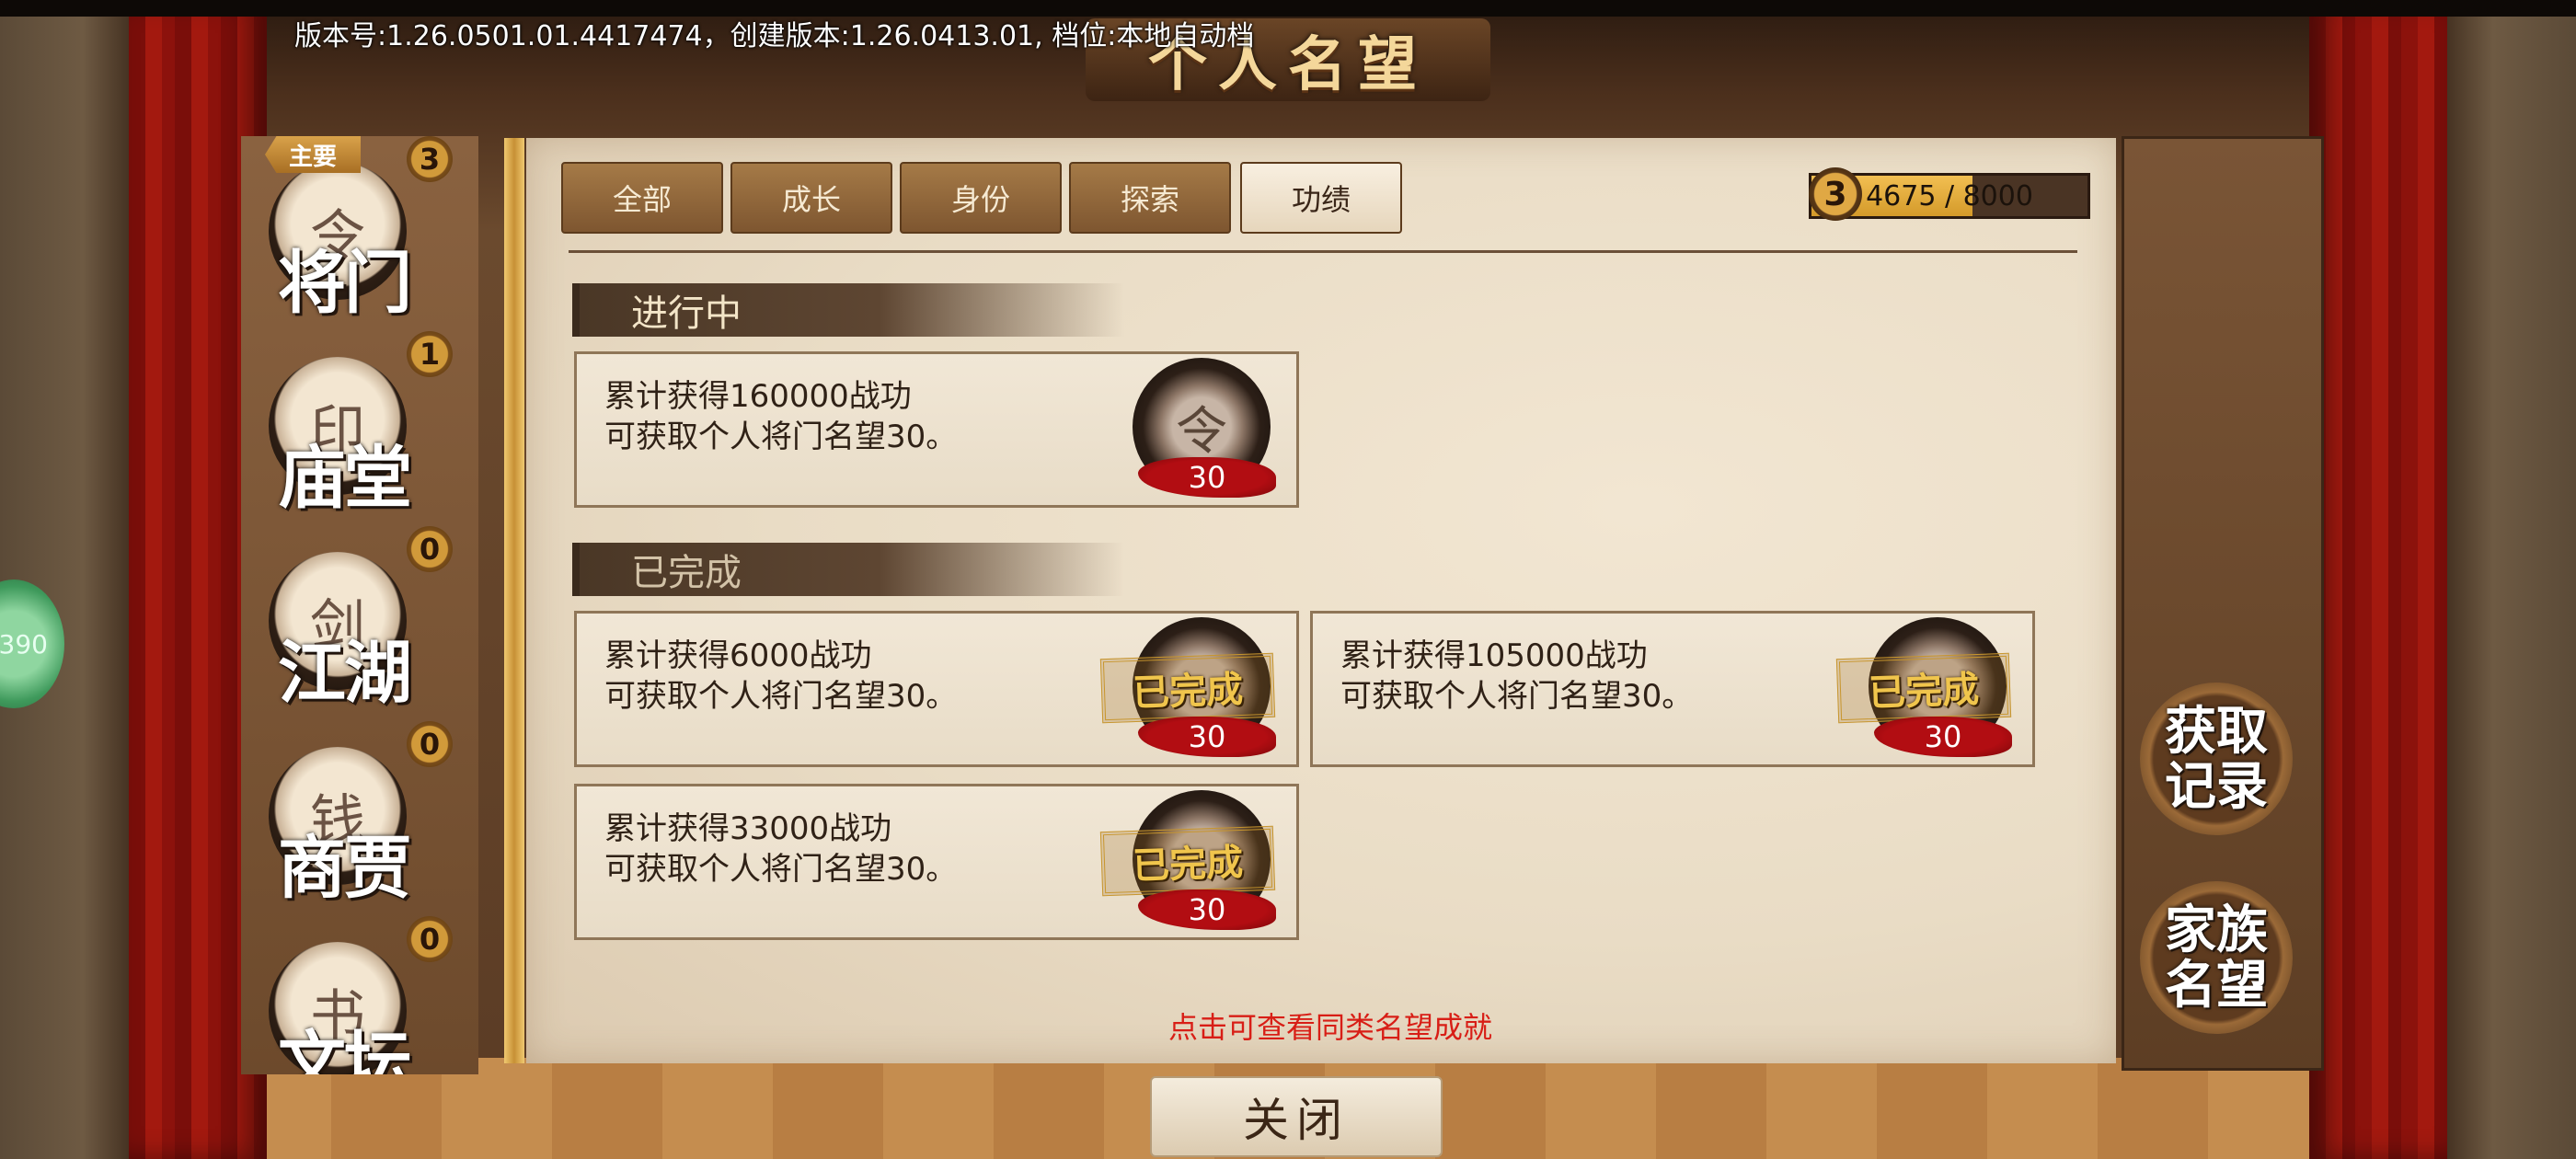  I want to click on family-reputation-button: 家族名望, so click(2216, 957).